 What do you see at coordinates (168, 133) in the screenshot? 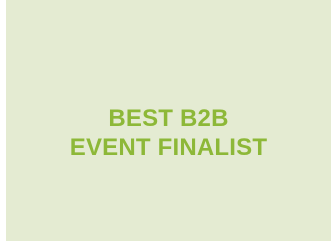
I see `award-title: BEST B2B EVENT FINALIST` at bounding box center [168, 133].